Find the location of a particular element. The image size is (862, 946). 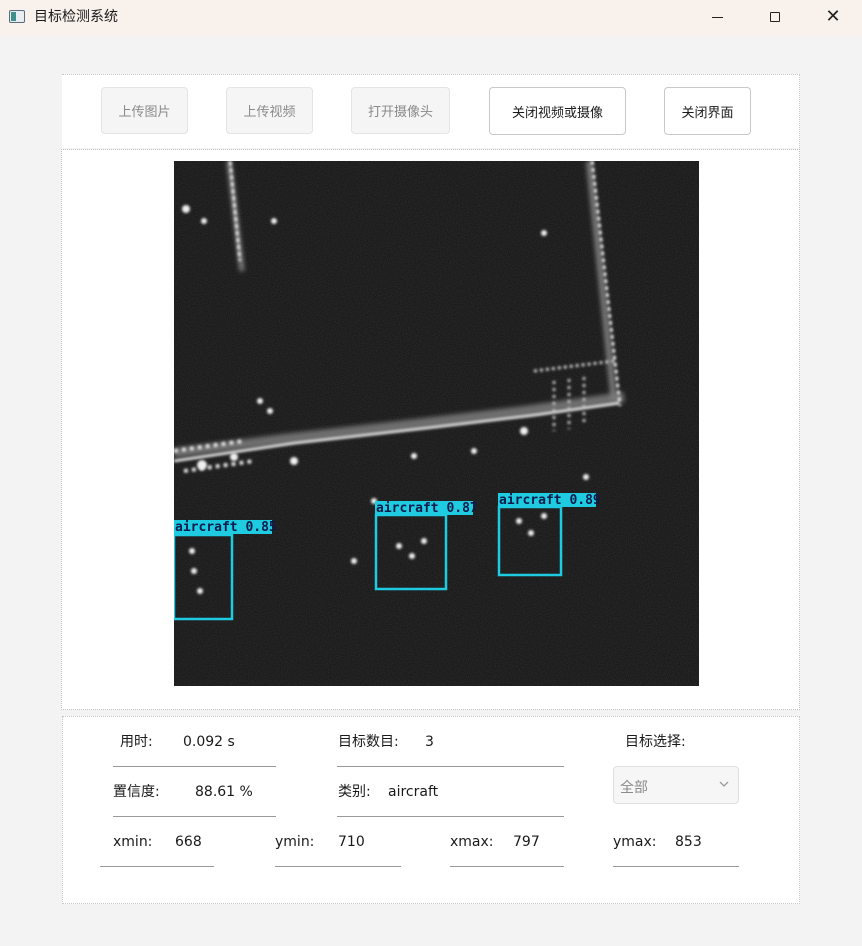

upload-image-button: 上传图片 is located at coordinates (144, 110).